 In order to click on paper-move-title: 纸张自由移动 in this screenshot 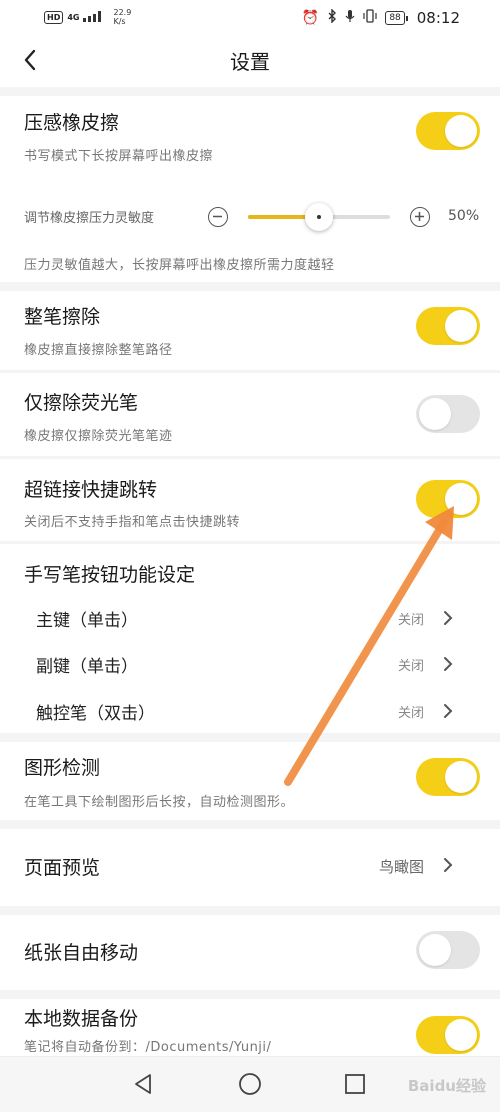, I will do `click(81, 953)`.